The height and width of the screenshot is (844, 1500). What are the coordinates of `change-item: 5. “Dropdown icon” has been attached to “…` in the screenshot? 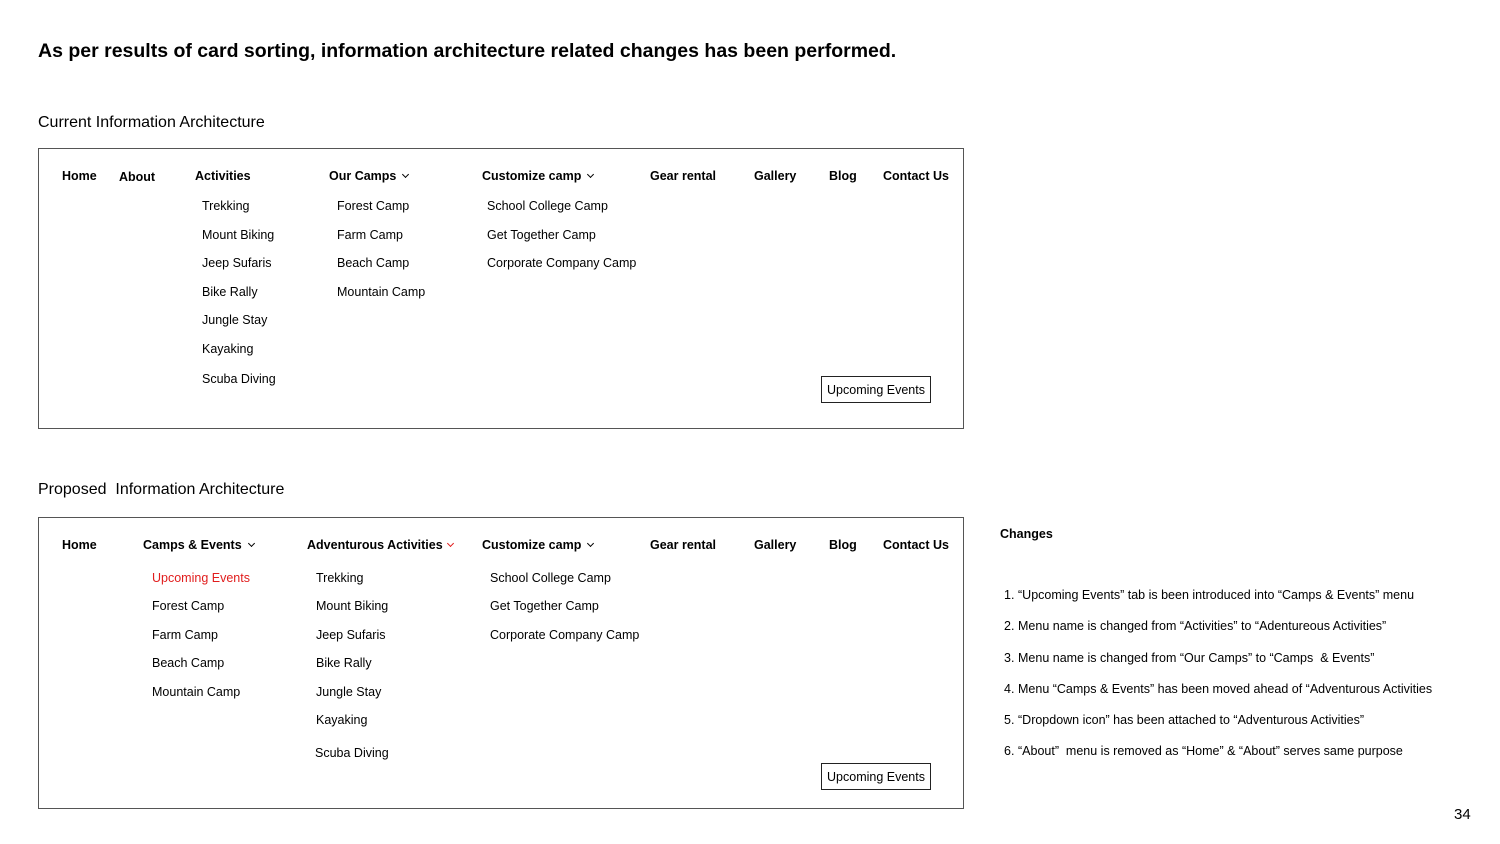 It's located at (1184, 720).